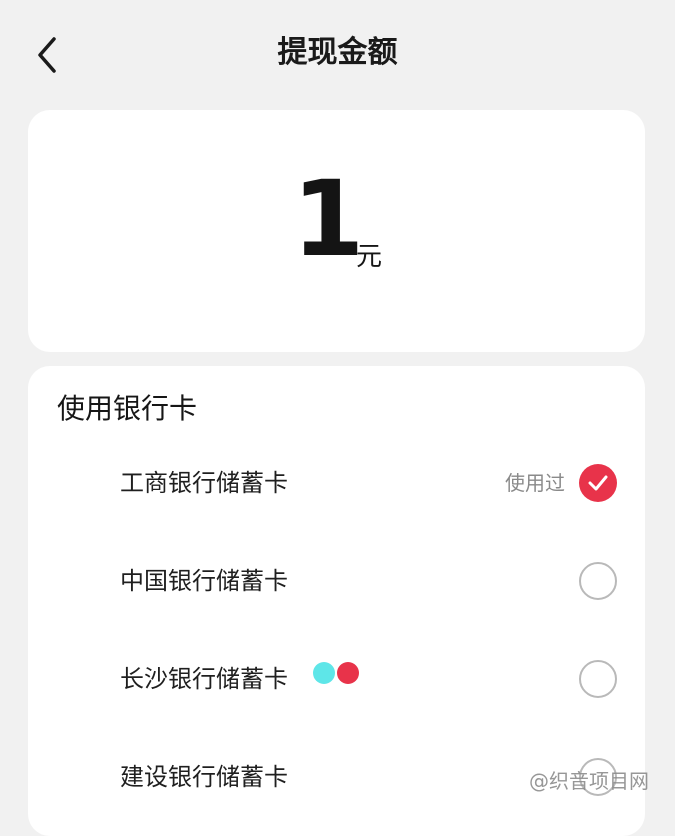 This screenshot has width=675, height=836. Describe the element at coordinates (204, 581) in the screenshot. I see `bank-name: 中国银行储蓄卡` at that location.